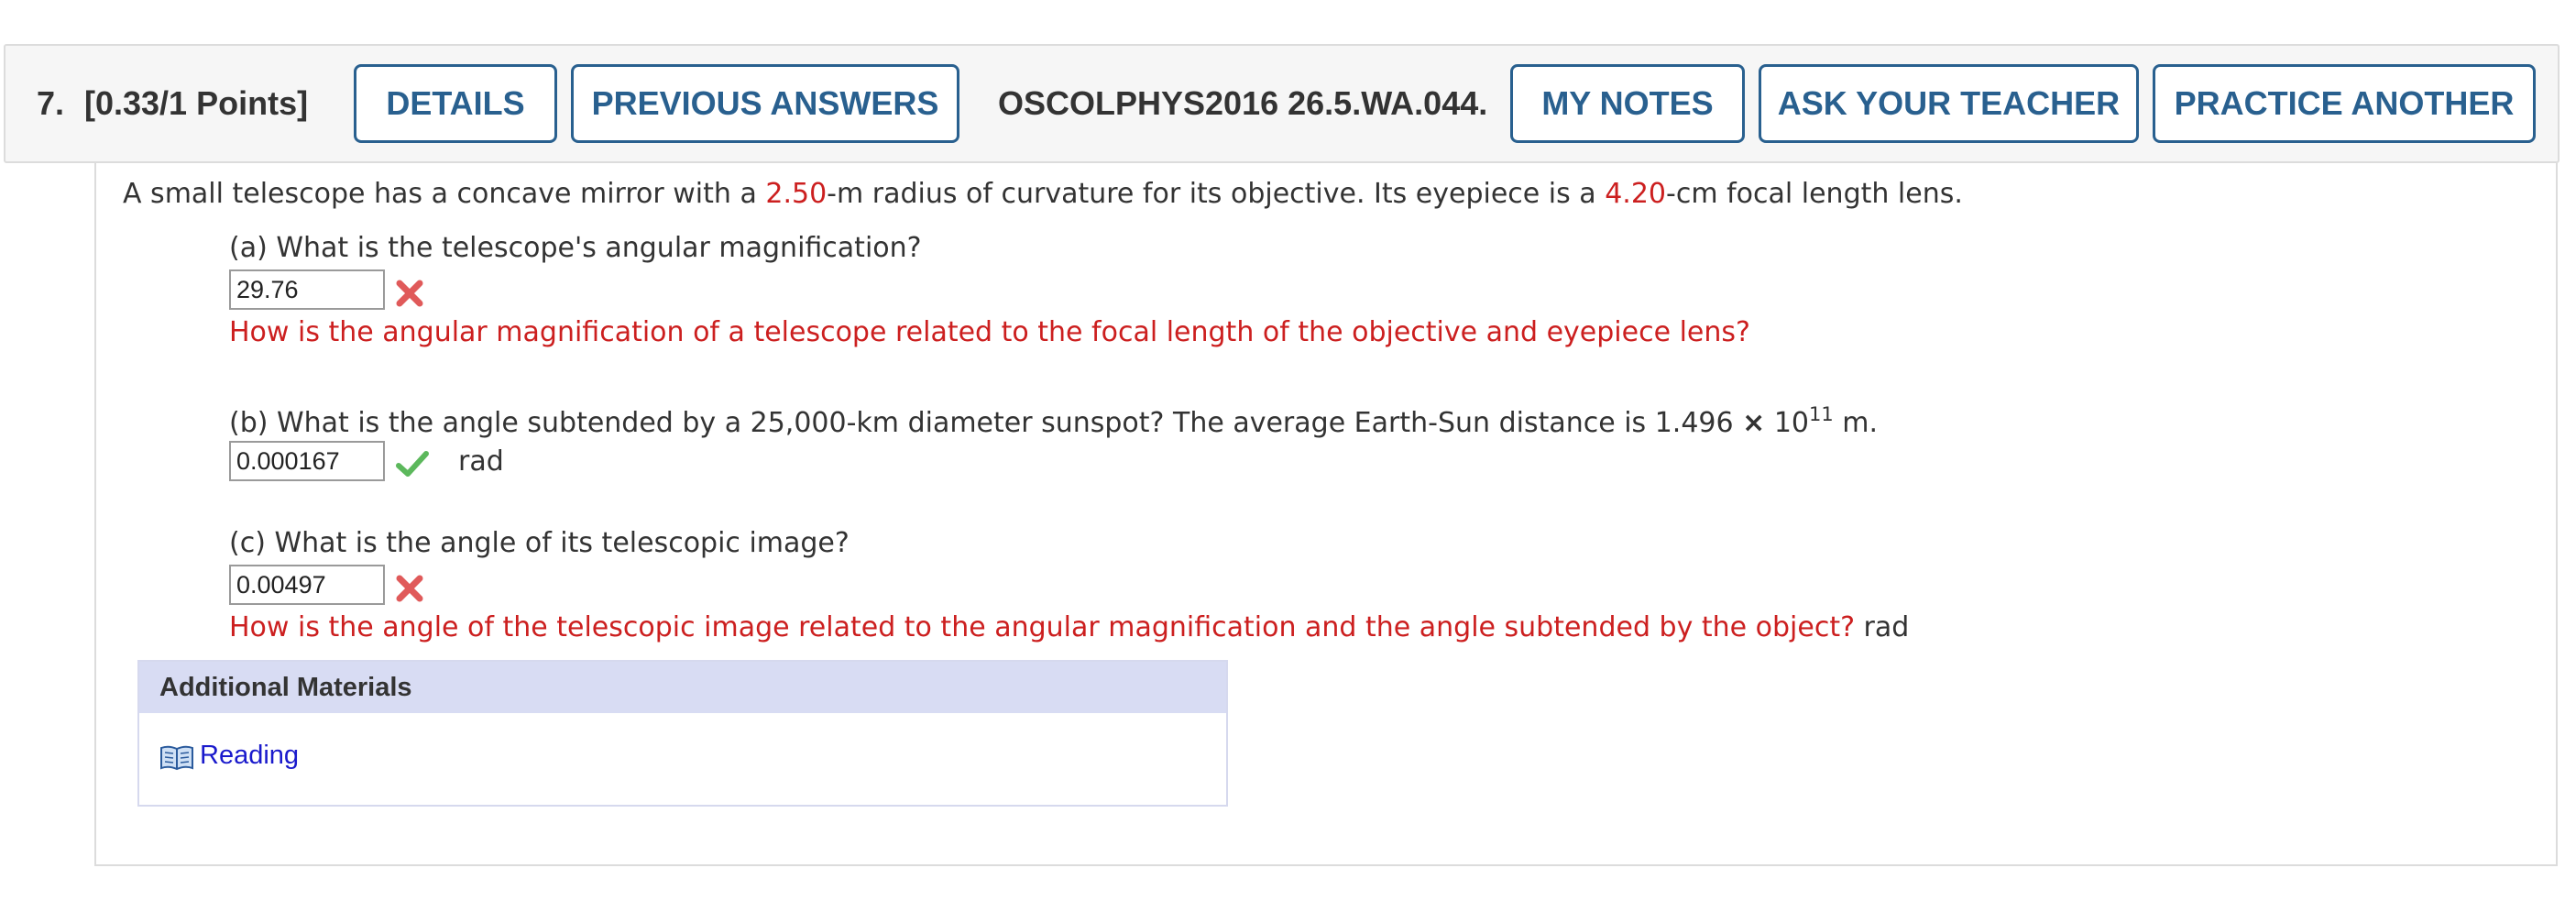  I want to click on part-c-unit: rad, so click(1886, 627).